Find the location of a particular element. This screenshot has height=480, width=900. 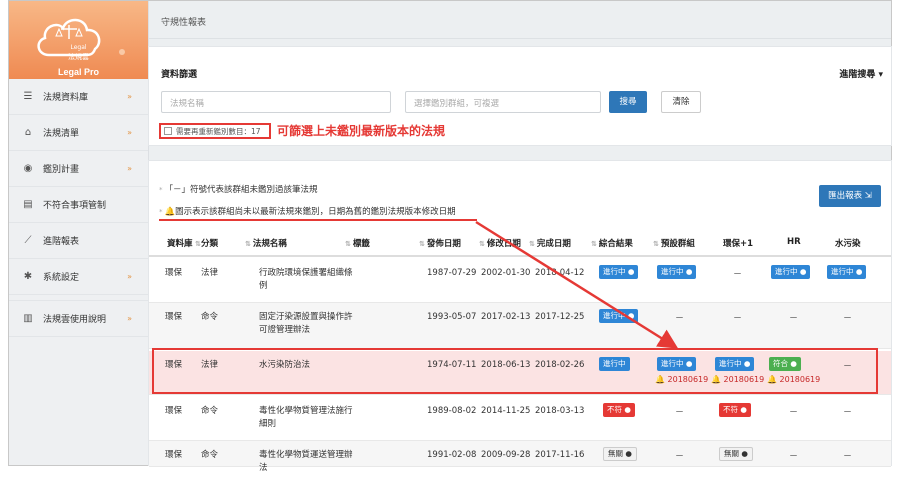

sidebar-item-label: 鑑別計畫 is located at coordinates (61, 170).